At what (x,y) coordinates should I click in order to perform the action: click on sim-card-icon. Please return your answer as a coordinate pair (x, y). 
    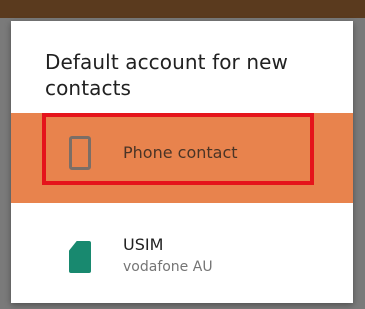
    Looking at the image, I should click on (80, 257).